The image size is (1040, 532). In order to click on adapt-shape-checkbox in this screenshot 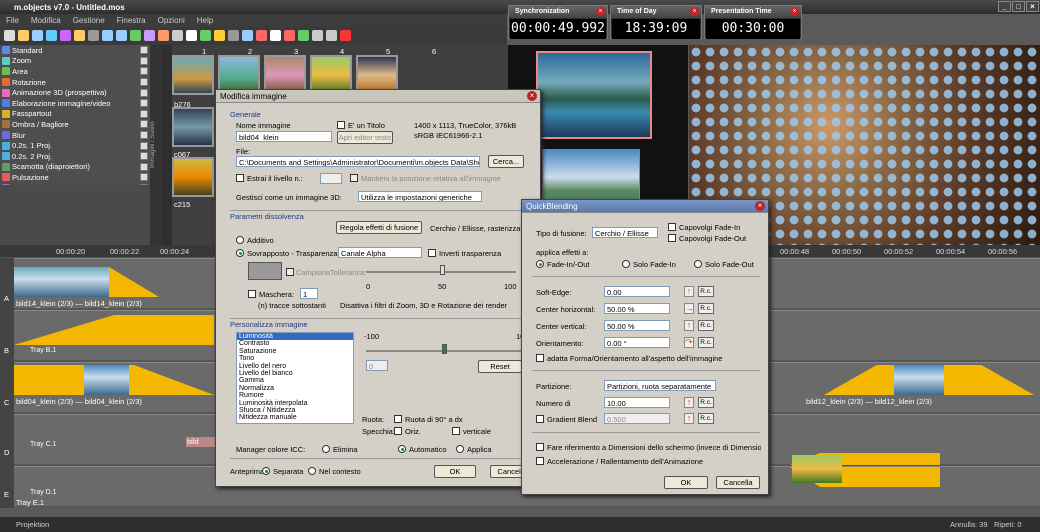, I will do `click(540, 358)`.